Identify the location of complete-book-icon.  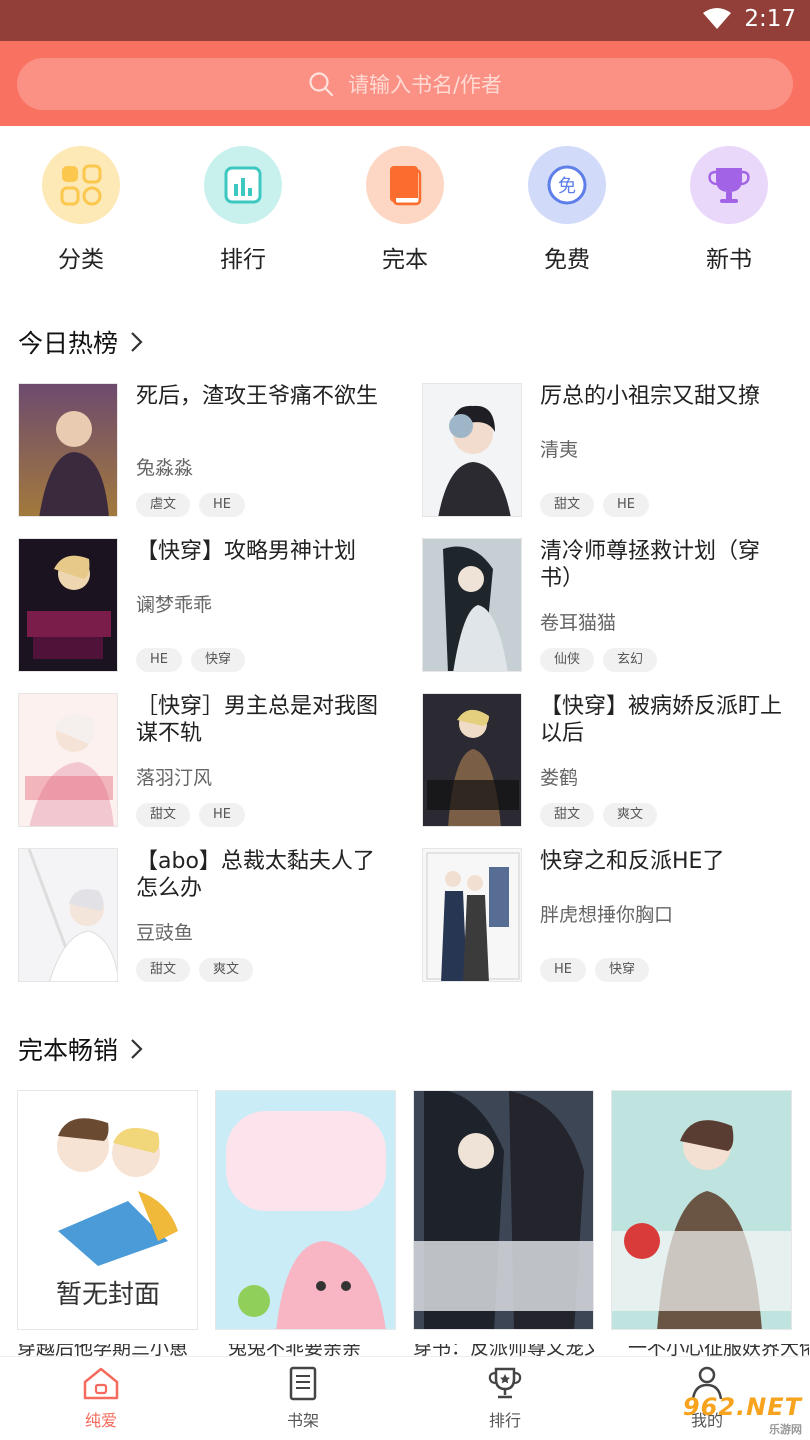
(405, 185).